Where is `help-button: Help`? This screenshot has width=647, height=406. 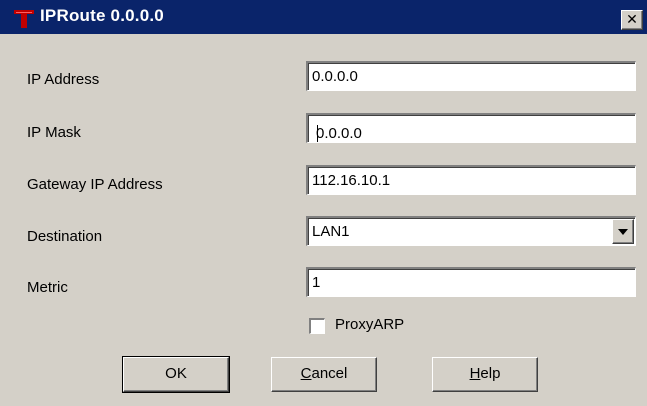 help-button: Help is located at coordinates (485, 374).